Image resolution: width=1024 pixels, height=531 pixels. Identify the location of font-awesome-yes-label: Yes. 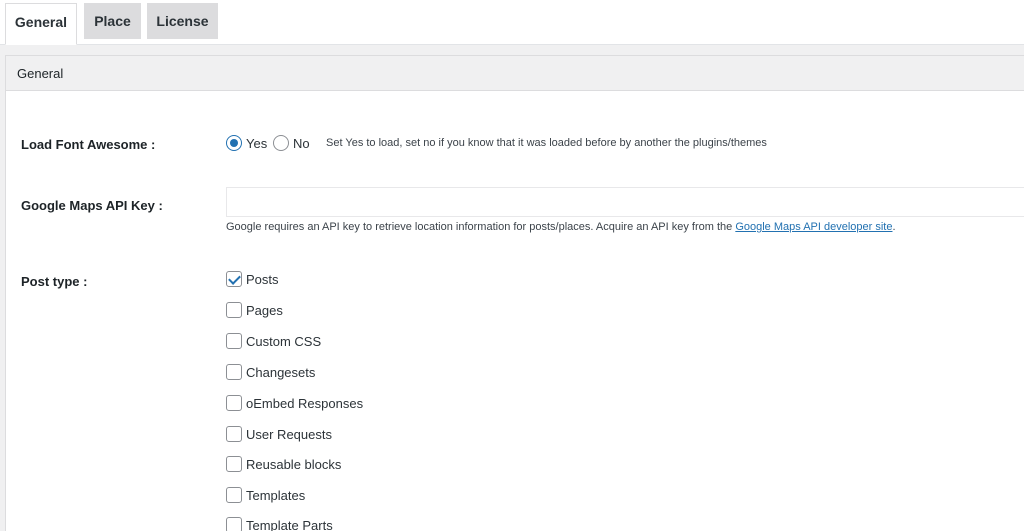
(256, 143).